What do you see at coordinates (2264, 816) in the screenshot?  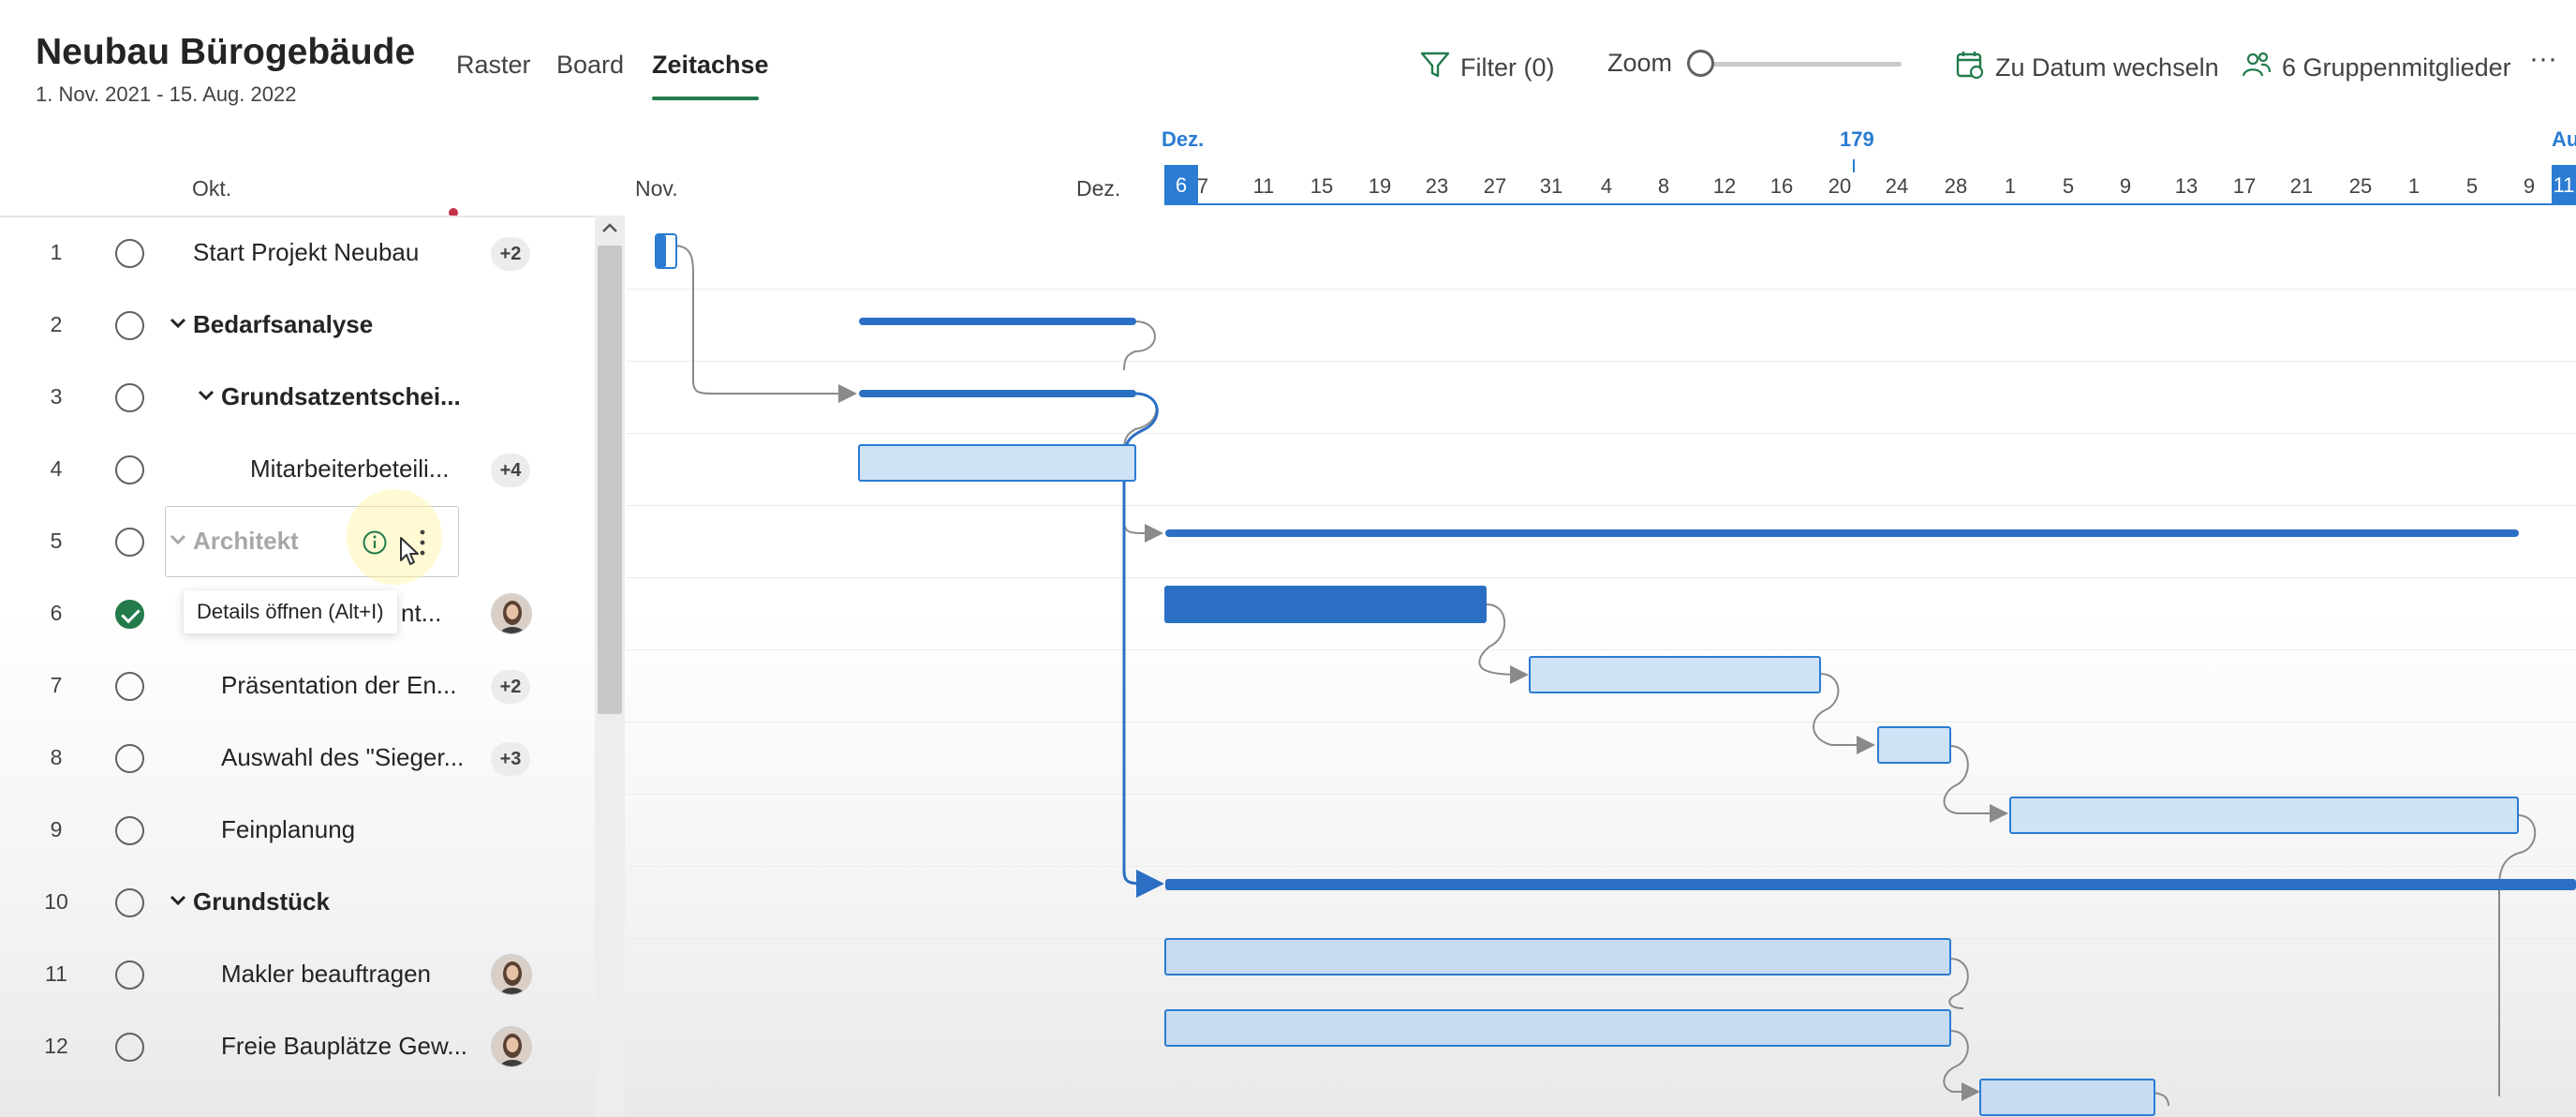 I see `gantt-bar-feinplanung` at bounding box center [2264, 816].